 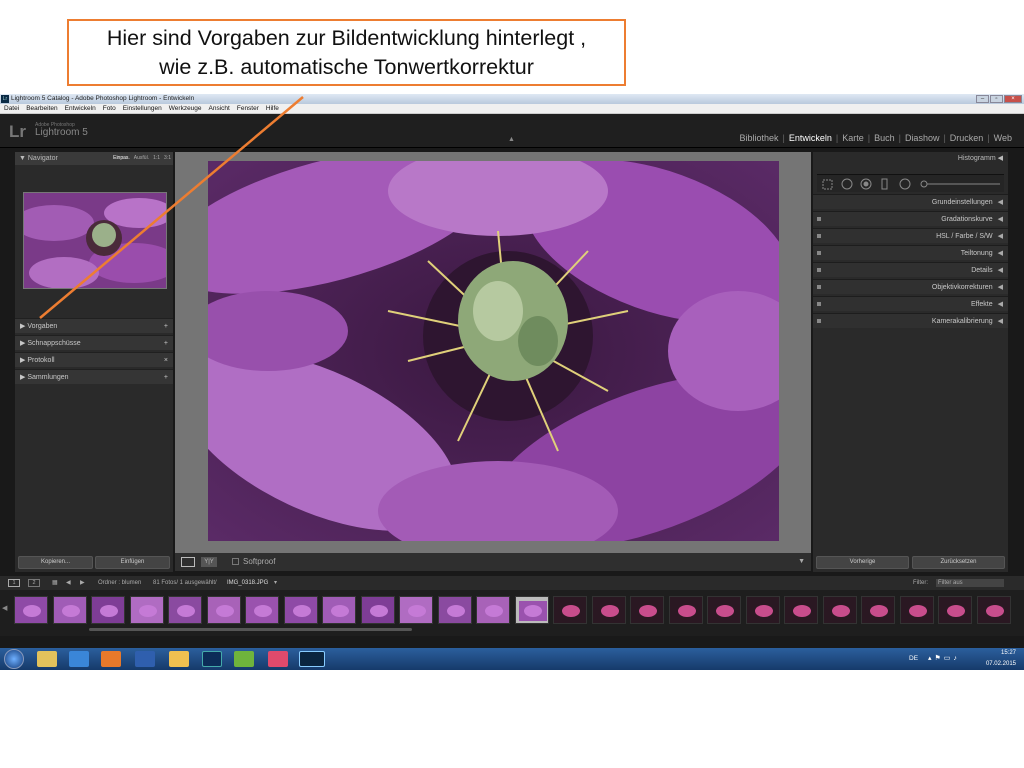 I want to click on previous-button: Vorherige, so click(x=862, y=562).